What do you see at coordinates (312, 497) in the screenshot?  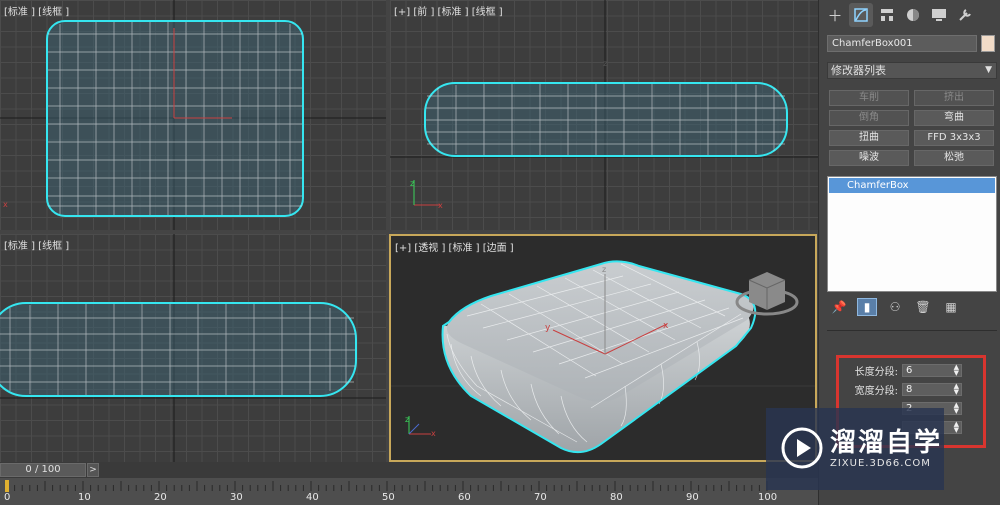 I see `tick-label: 40` at bounding box center [312, 497].